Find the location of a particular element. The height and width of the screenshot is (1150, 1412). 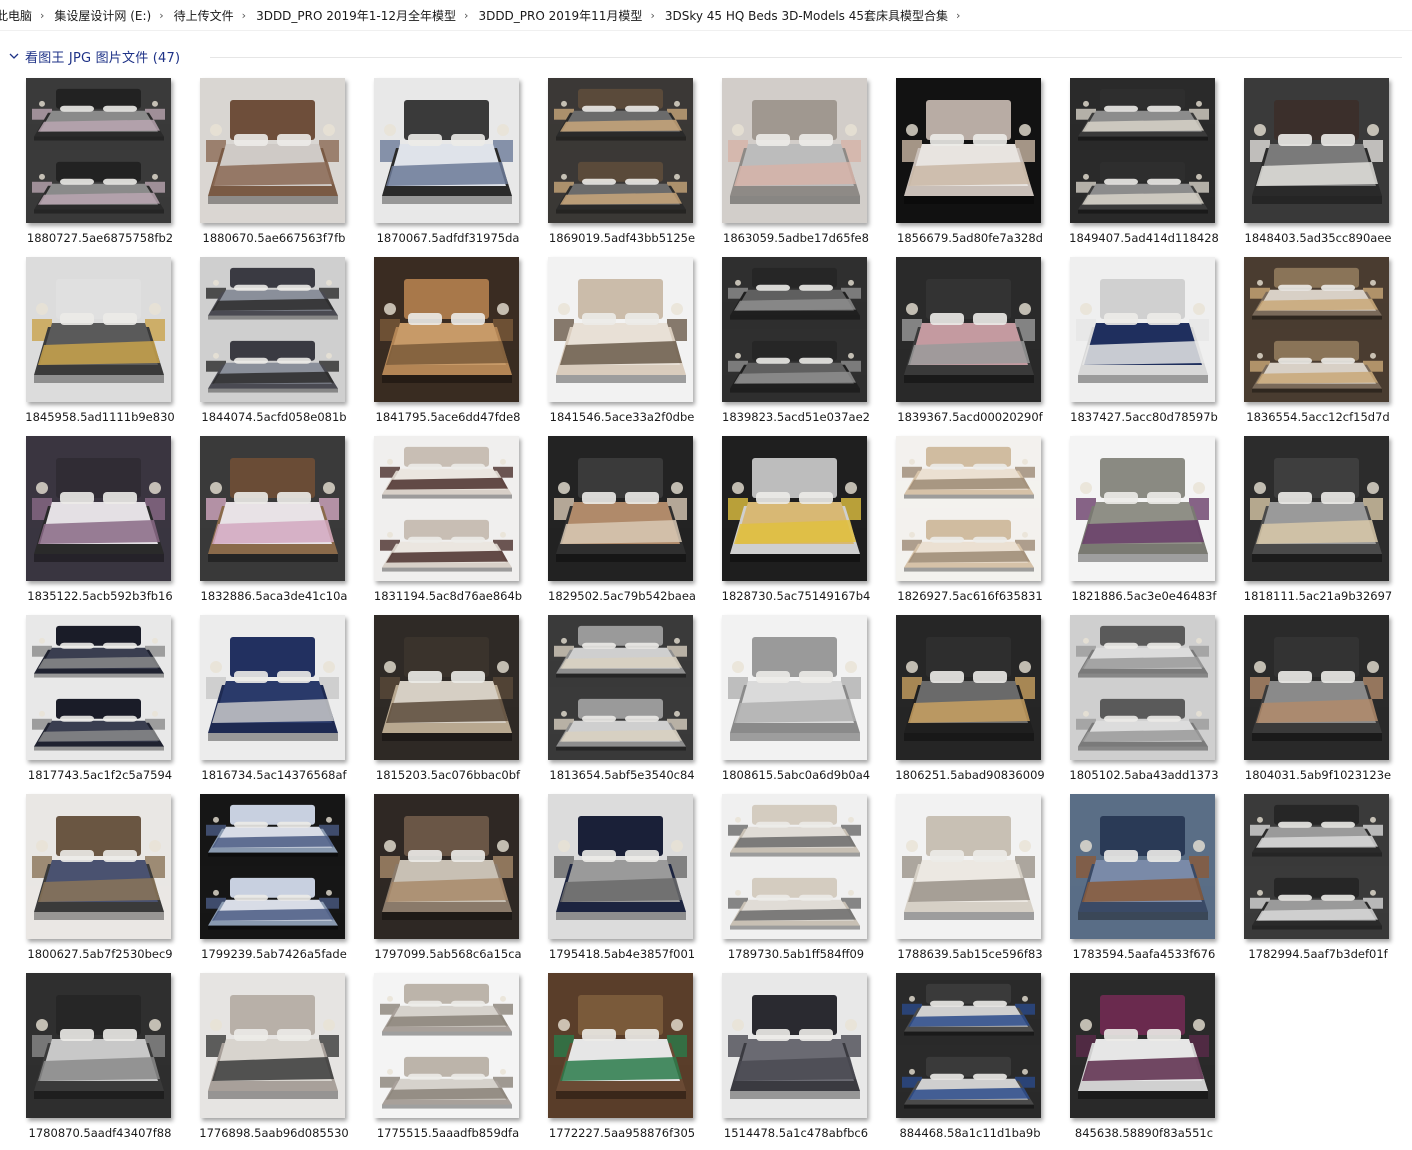

file-item: 1869019.5adf43bb5125e is located at coordinates (609, 165).